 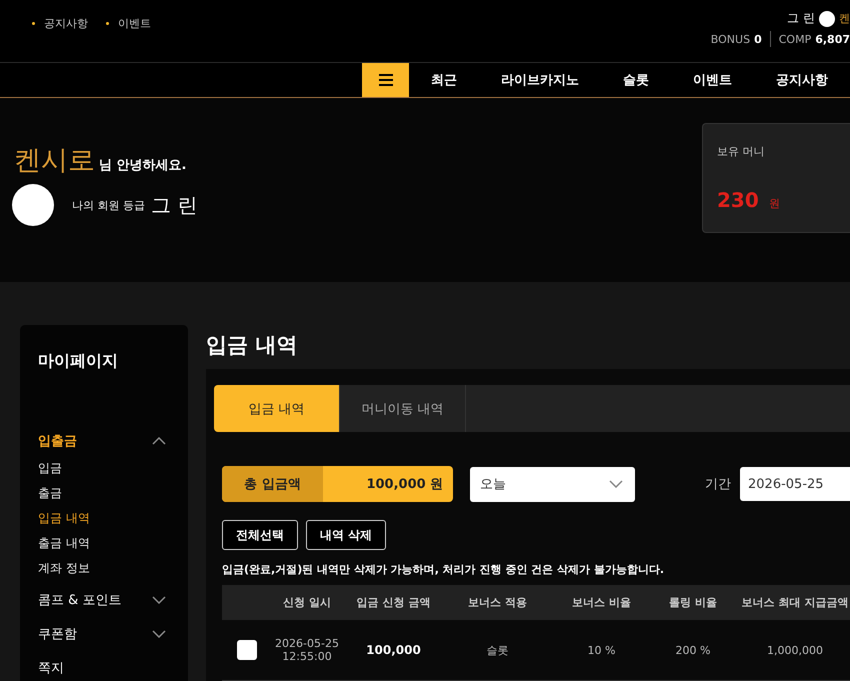 What do you see at coordinates (102, 441) in the screenshot?
I see `sidebar-item: 입출금` at bounding box center [102, 441].